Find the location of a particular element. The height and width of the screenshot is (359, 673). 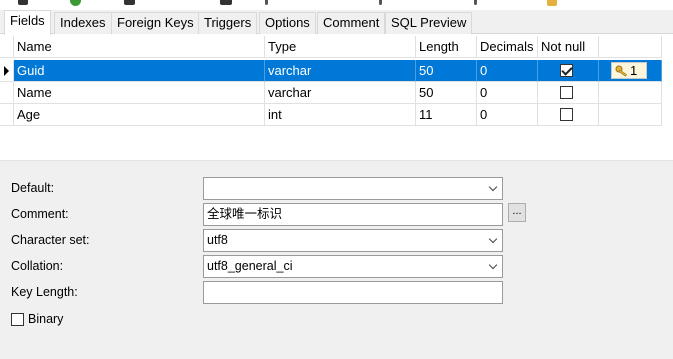

table-row: Name varchar 50 0 is located at coordinates (331, 93).